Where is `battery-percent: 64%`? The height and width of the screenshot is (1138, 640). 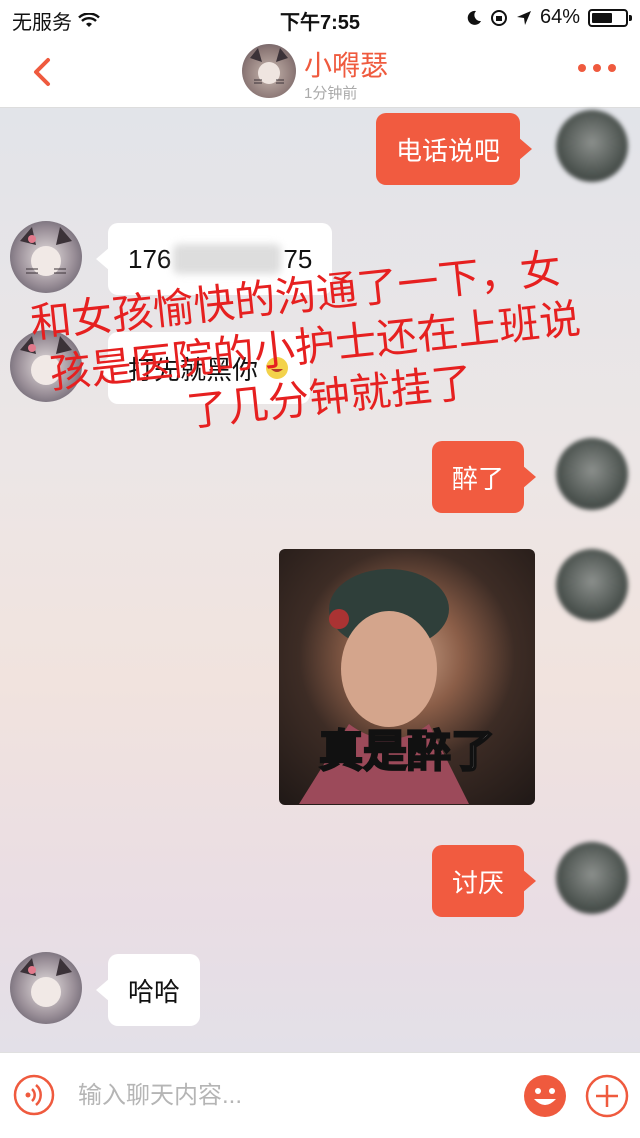 battery-percent: 64% is located at coordinates (559, 17).